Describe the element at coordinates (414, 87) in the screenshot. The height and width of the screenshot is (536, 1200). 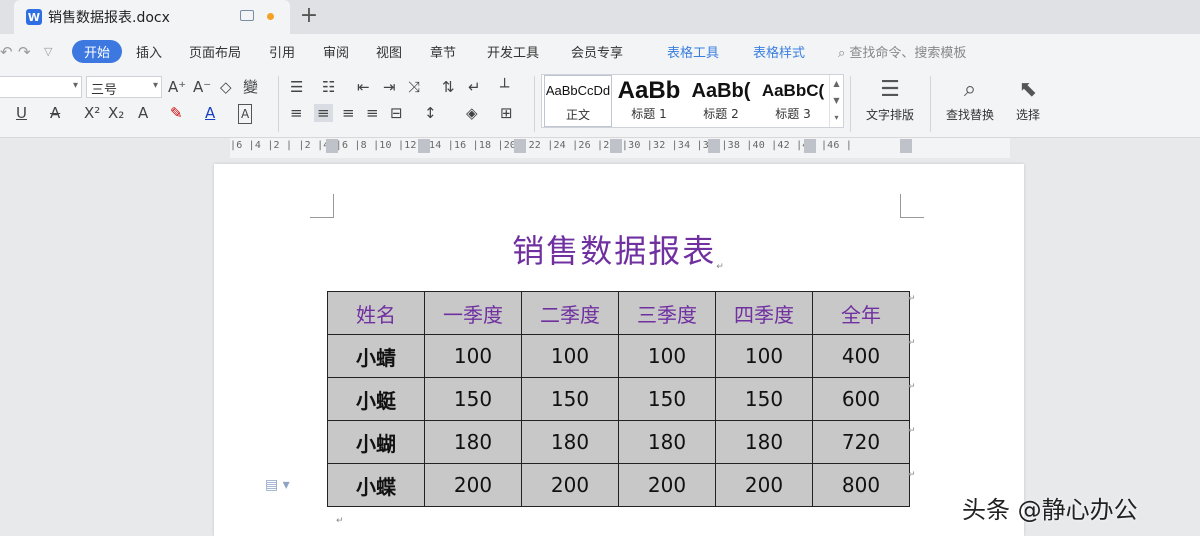
I see `chinese-layout-icon: ⤨` at that location.